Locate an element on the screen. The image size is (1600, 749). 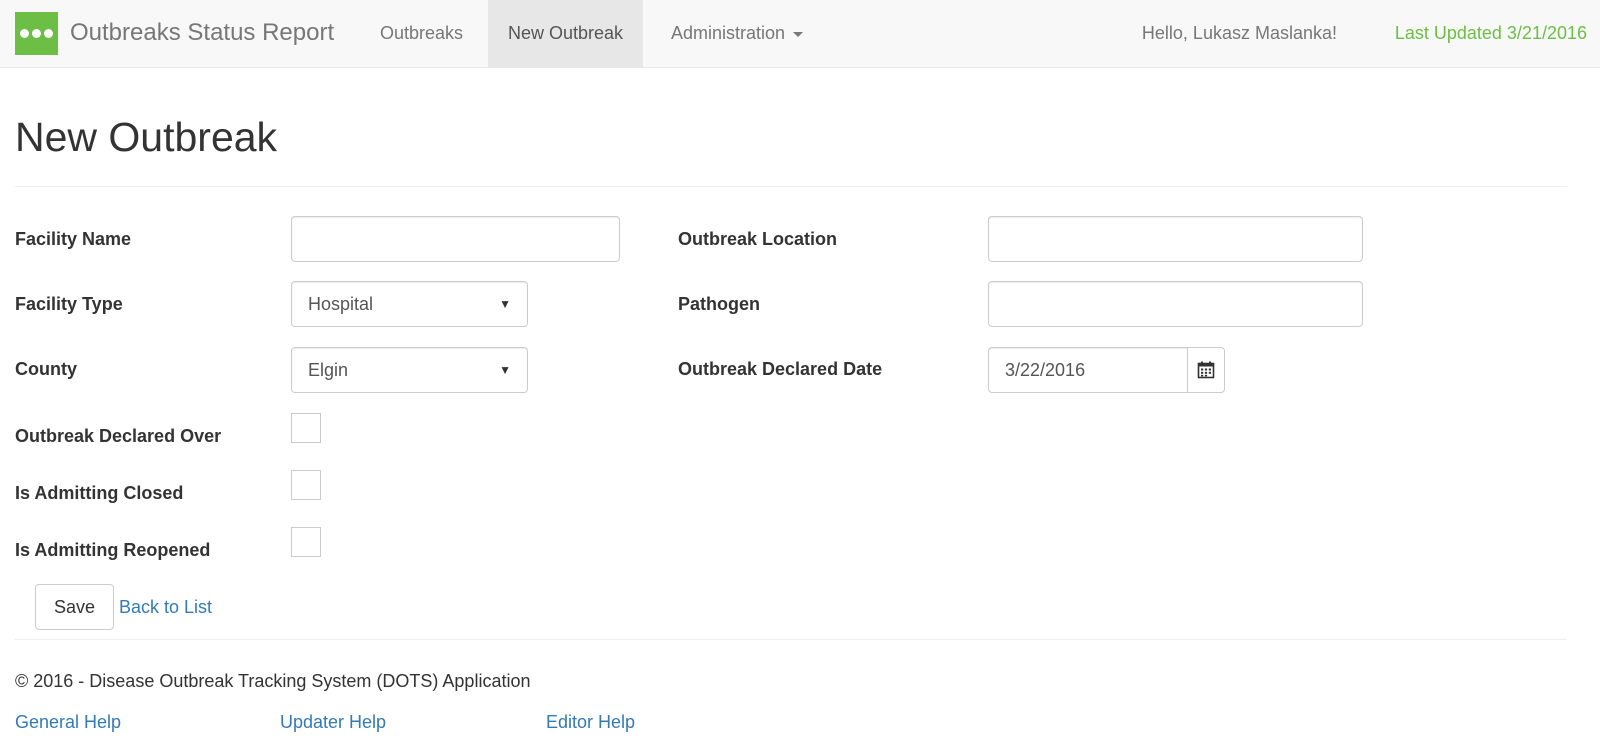
outbreak-declared-over-label: Outbreak Declared Over is located at coordinates (118, 436).